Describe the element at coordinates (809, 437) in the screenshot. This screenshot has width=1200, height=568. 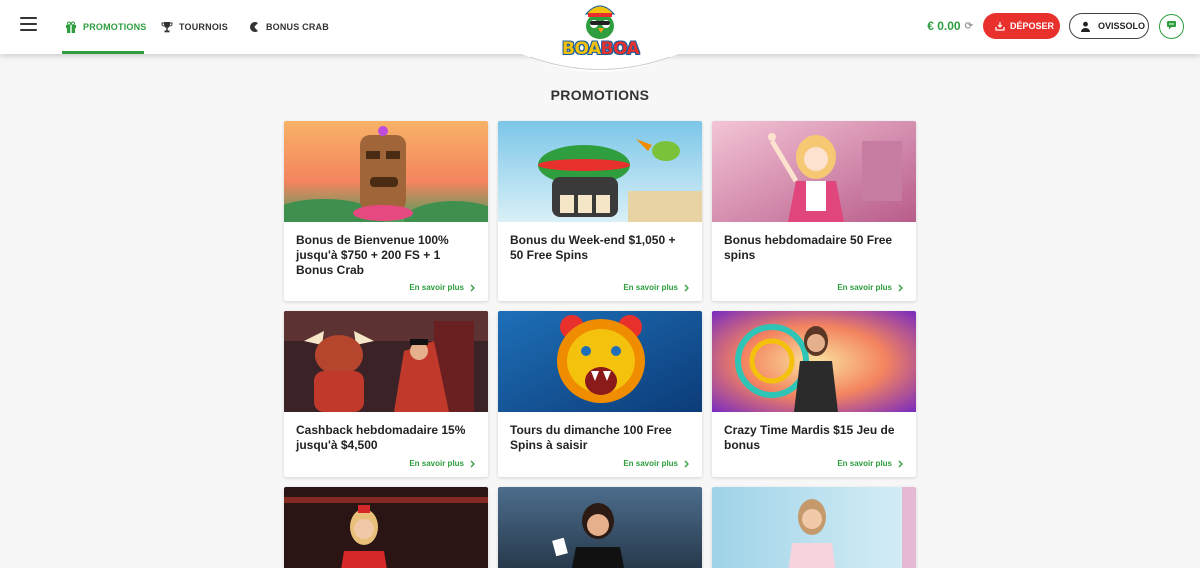
I see `promo-title: Crazy Time Mardis $15 Jeu de bonus` at that location.